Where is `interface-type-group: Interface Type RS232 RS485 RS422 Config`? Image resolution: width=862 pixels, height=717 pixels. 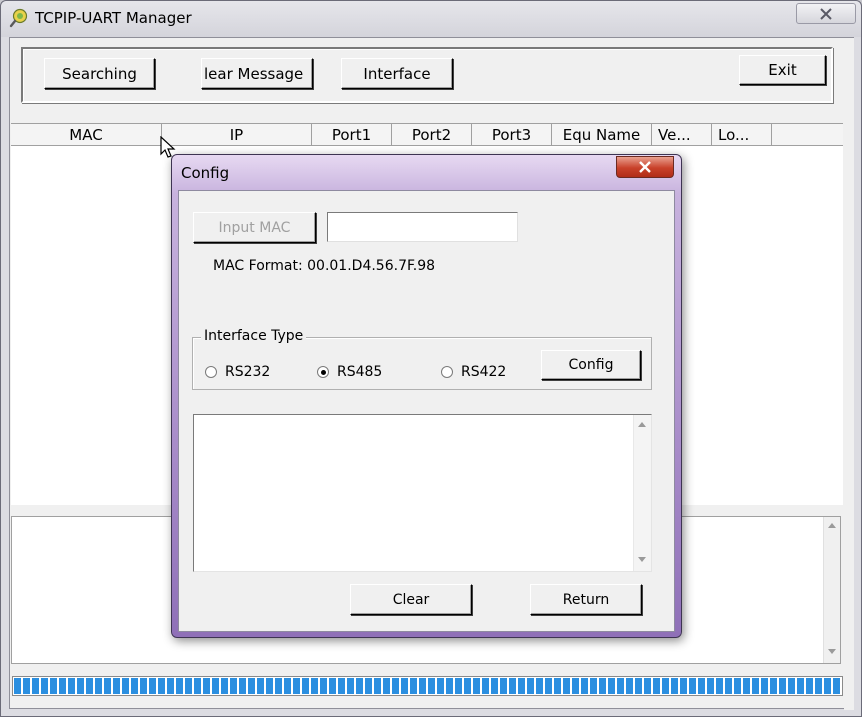 interface-type-group: Interface Type RS232 RS485 RS422 Config is located at coordinates (422, 359).